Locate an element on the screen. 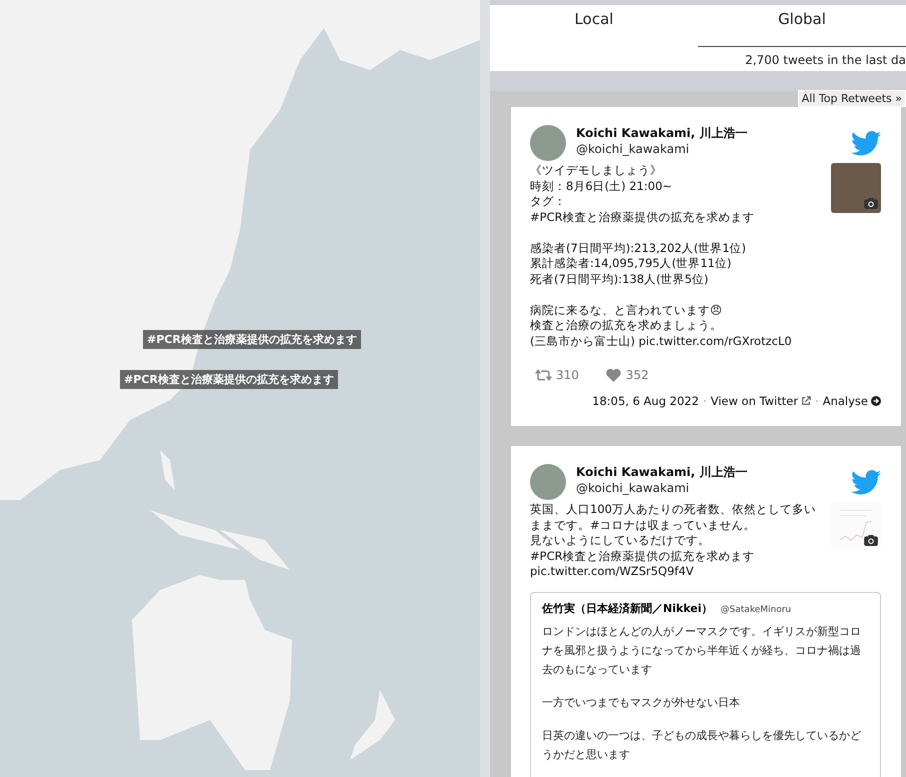  quoted-author-handle: @SatakeMinoru is located at coordinates (756, 609).